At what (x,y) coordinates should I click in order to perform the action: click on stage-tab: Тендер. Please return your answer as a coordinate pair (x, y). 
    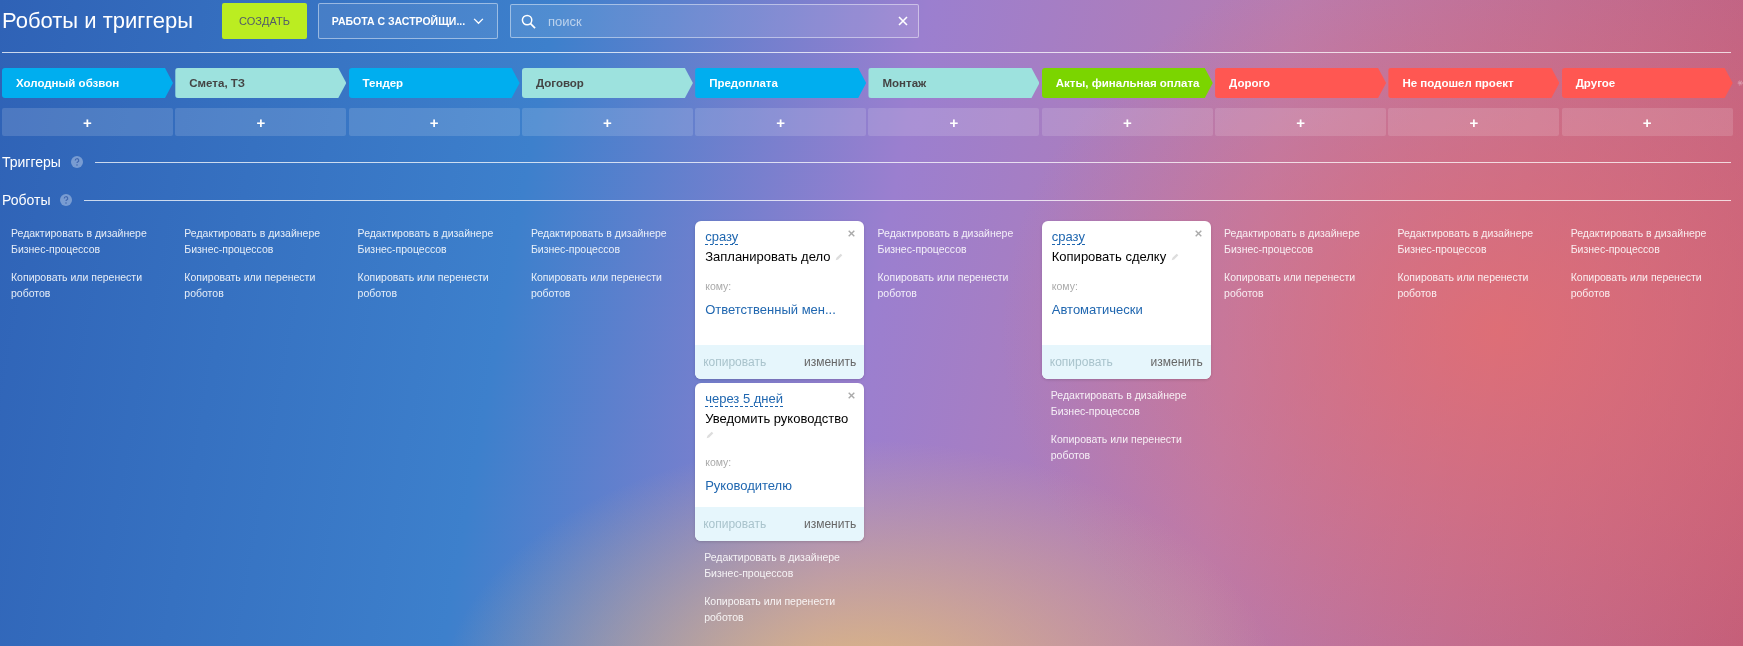
    Looking at the image, I should click on (434, 83).